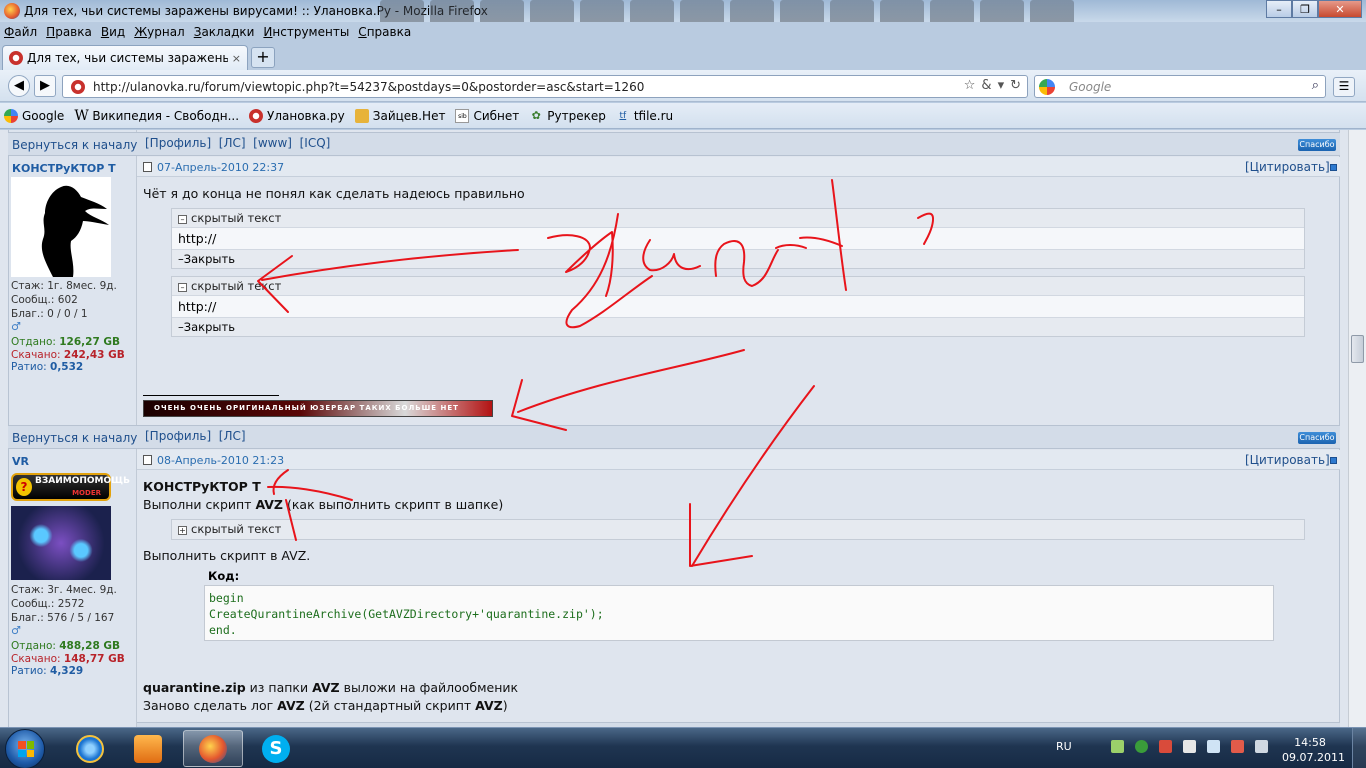  Describe the element at coordinates (986, 85) in the screenshot. I see `translate-icon: &` at that location.